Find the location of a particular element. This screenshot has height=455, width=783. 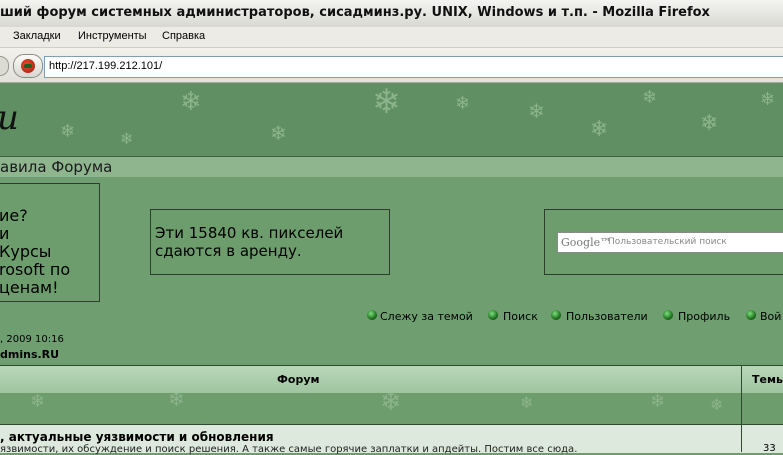

current-date: , 2009 10:16 is located at coordinates (32, 339).